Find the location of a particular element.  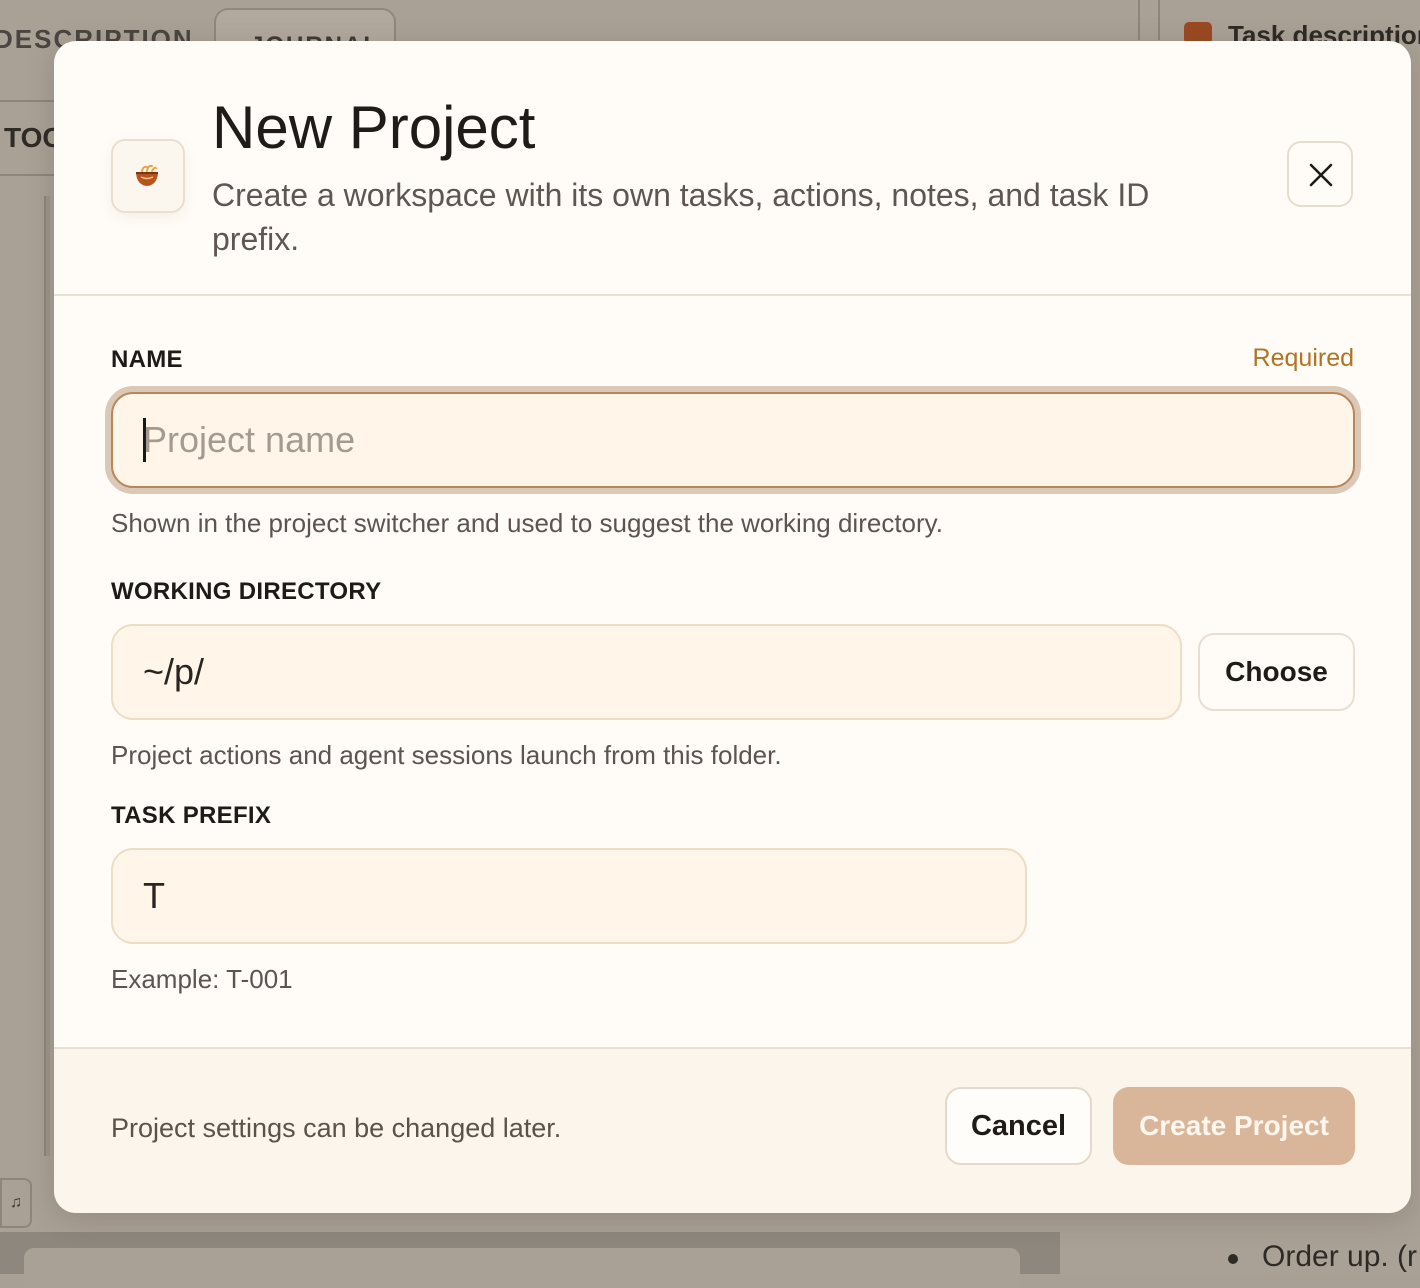

cancel-button: Cancel is located at coordinates (1018, 1126).